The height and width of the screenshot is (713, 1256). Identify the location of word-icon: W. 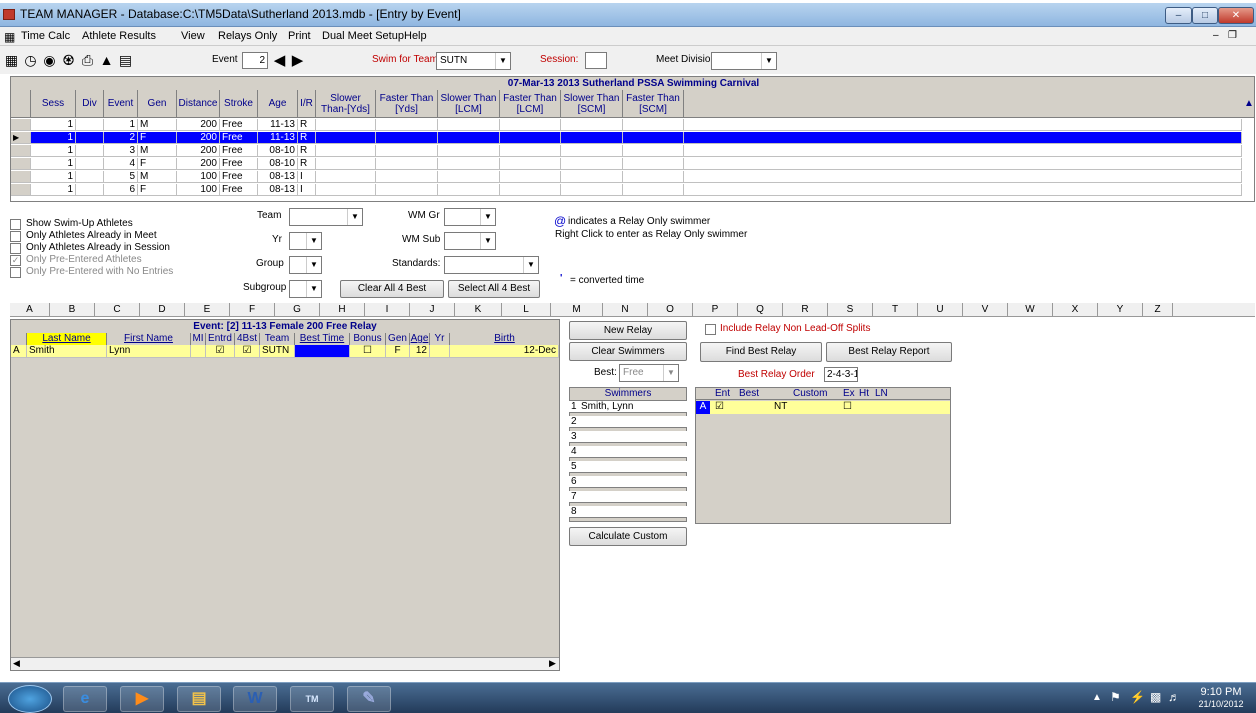
(255, 699).